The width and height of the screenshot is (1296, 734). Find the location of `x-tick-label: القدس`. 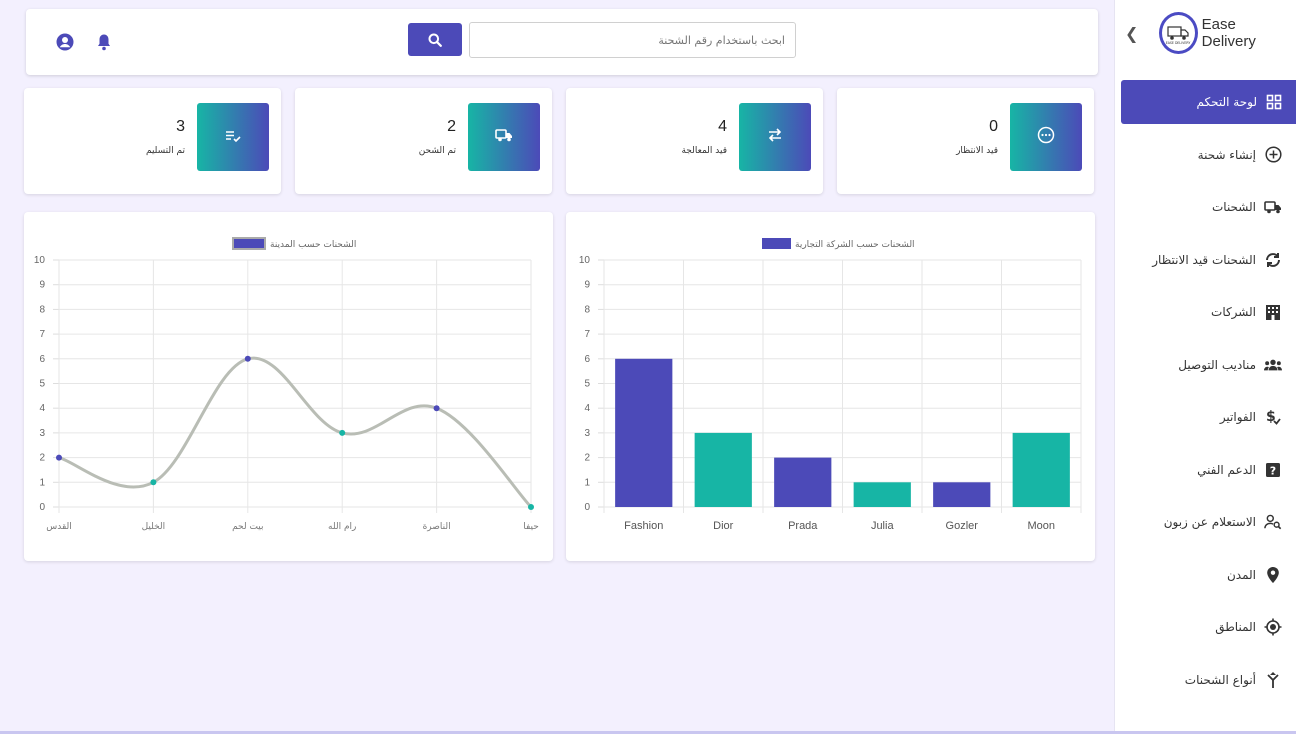

x-tick-label: القدس is located at coordinates (59, 527).